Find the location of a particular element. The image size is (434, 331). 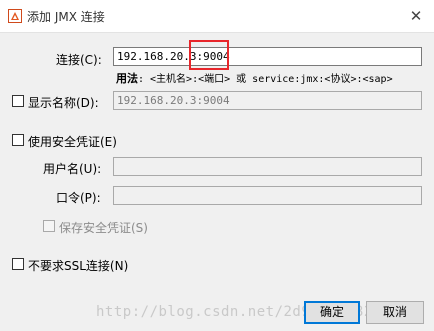

connection-label: 连接(C): is located at coordinates (79, 60).